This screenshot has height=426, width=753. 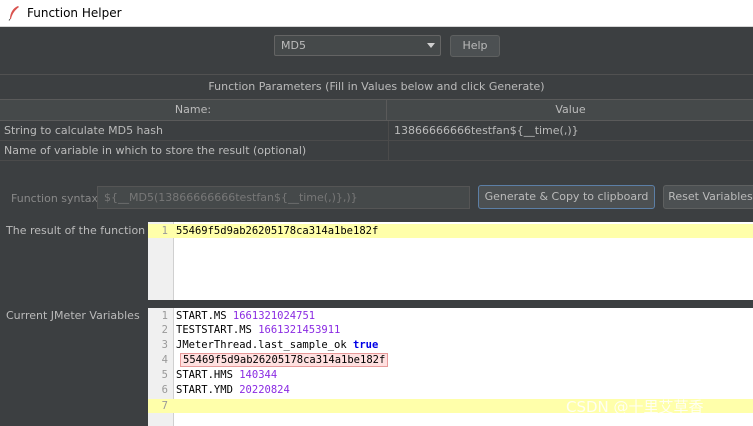 I want to click on result-label: The result of the function is, so click(x=82, y=230).